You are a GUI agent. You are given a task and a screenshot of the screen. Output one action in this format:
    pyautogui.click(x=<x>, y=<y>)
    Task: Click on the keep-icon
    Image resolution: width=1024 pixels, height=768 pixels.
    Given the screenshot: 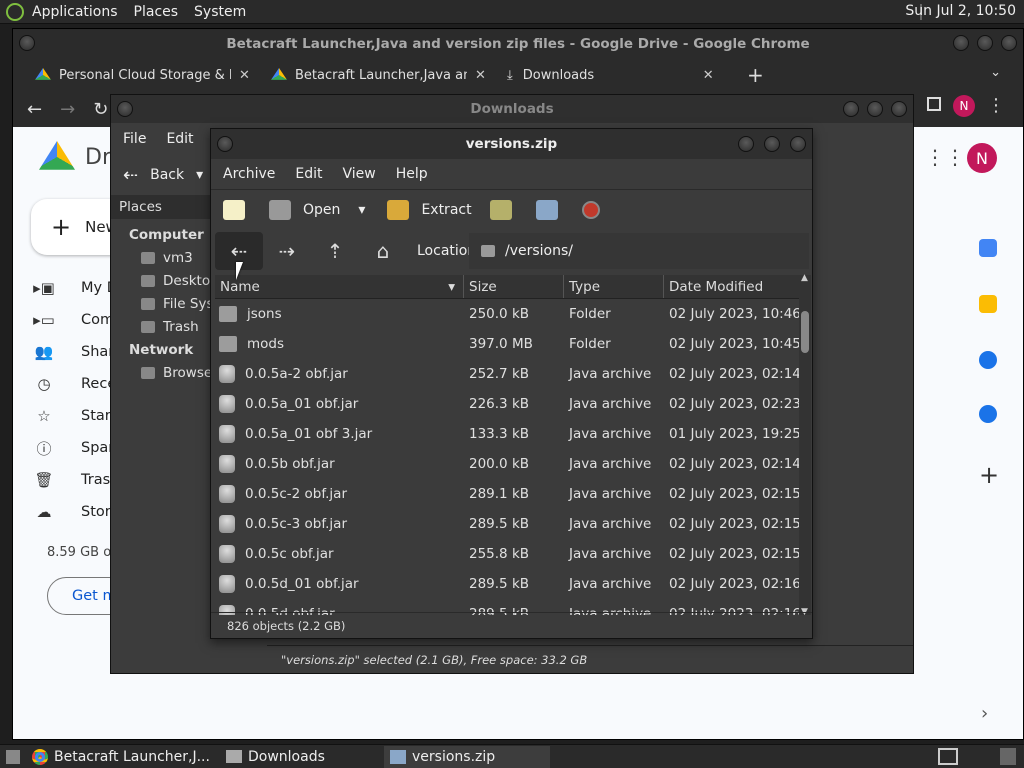 What is the action you would take?
    pyautogui.click(x=988, y=304)
    